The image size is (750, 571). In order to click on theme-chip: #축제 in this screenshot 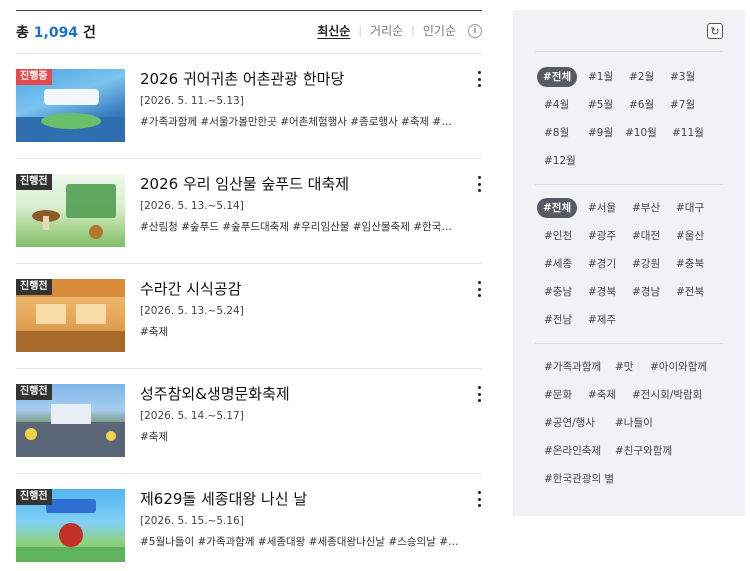, I will do `click(602, 395)`.